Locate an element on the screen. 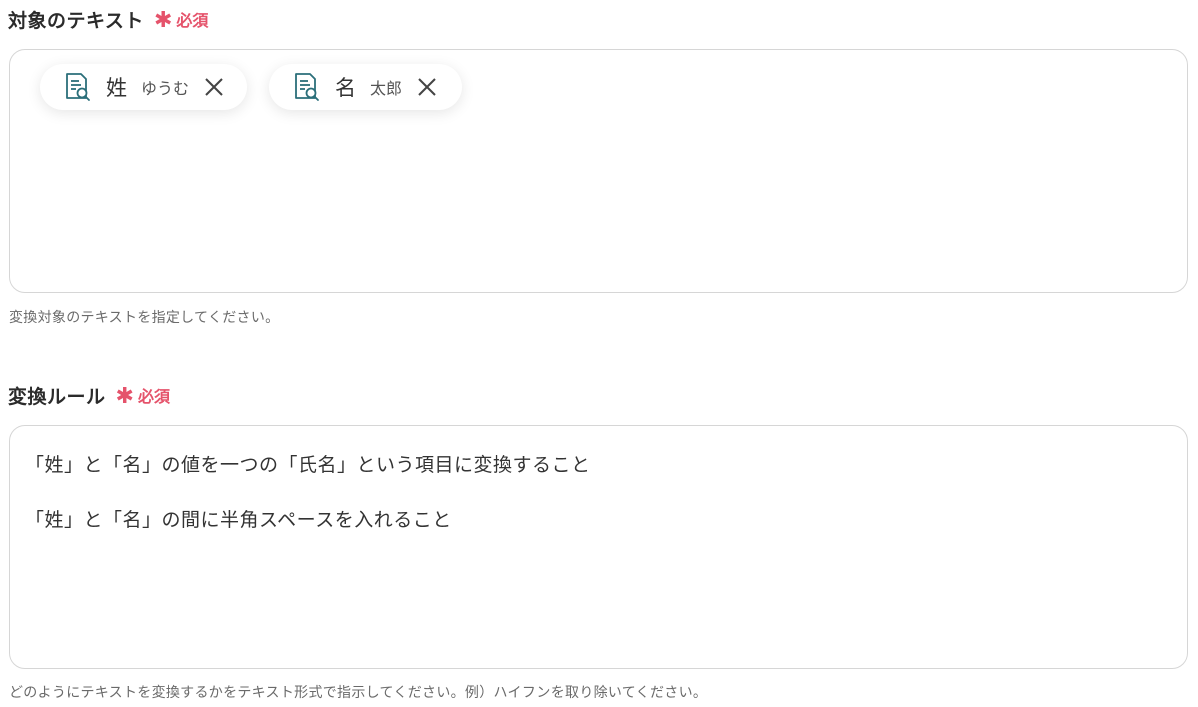 The image size is (1198, 707). chip-value: 太郎 is located at coordinates (386, 88).